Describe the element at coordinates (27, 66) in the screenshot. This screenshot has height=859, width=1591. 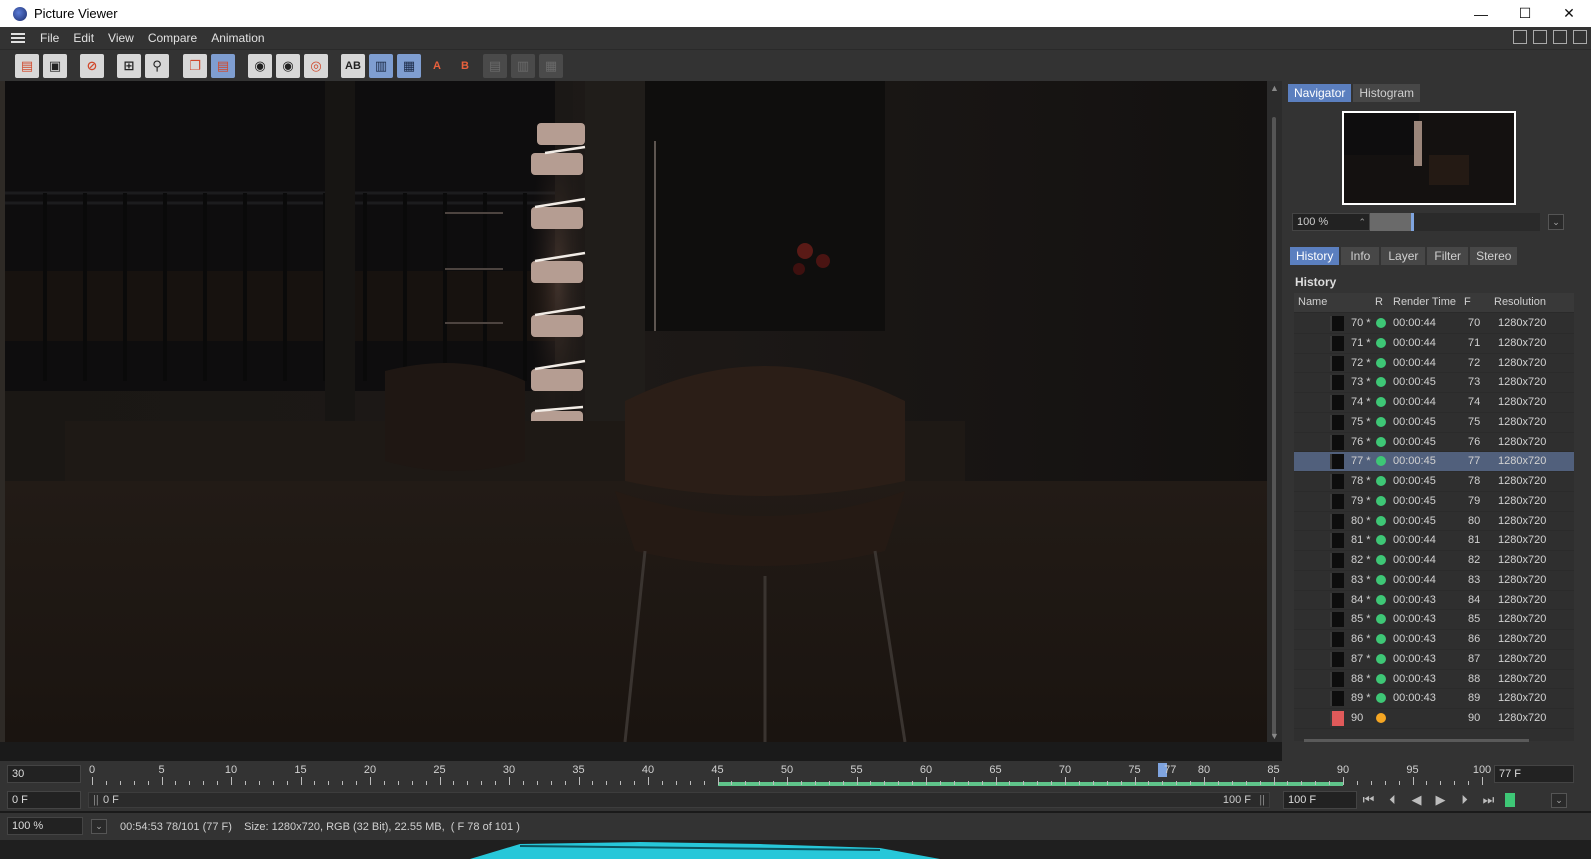
I see `open-file-icon: ▤` at that location.